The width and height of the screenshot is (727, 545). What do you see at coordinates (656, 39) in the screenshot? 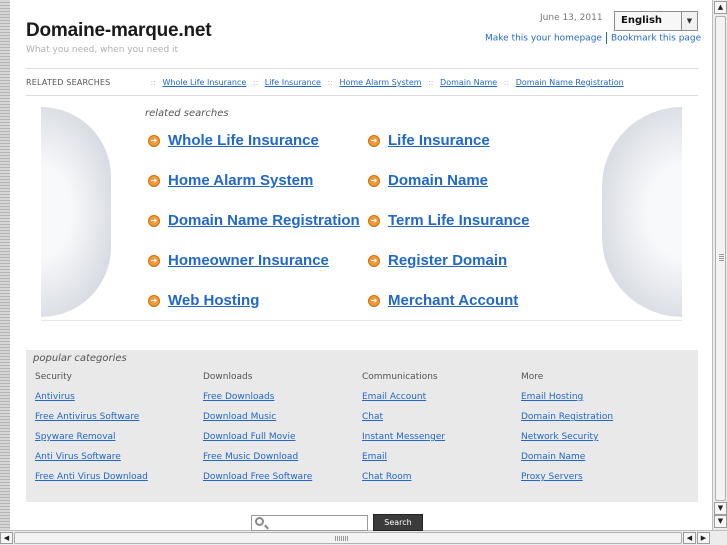
I see `bookmark-link: Bookmark this page` at bounding box center [656, 39].